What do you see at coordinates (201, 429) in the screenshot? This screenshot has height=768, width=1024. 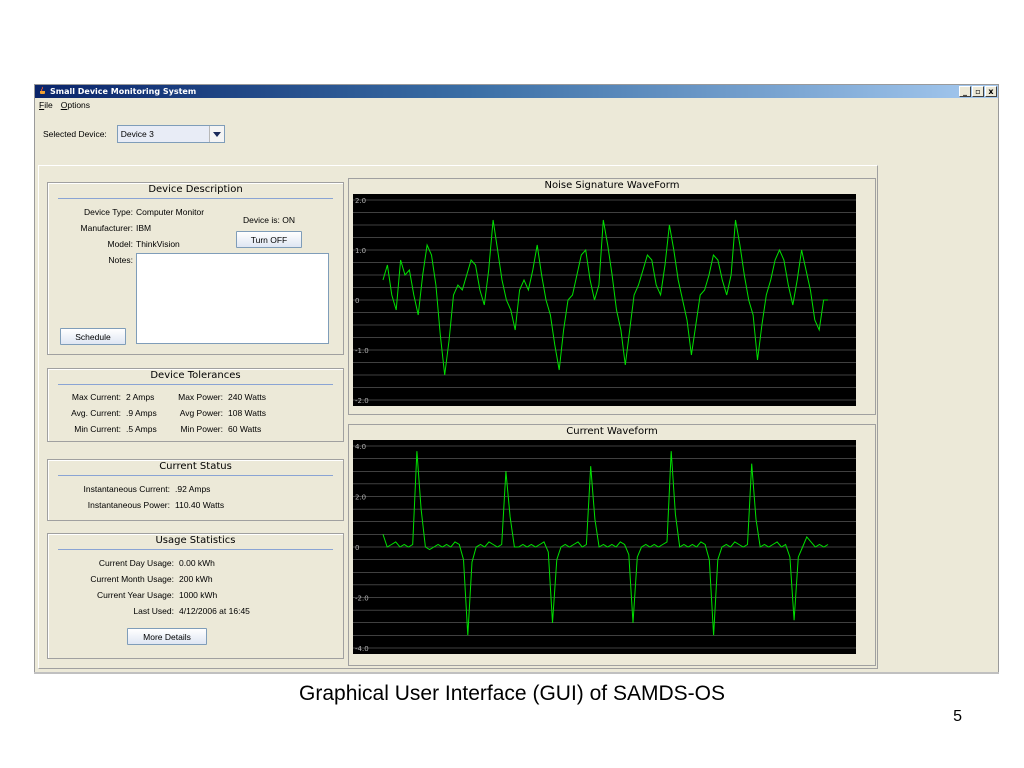 I see `min-power-label: Min Power:` at bounding box center [201, 429].